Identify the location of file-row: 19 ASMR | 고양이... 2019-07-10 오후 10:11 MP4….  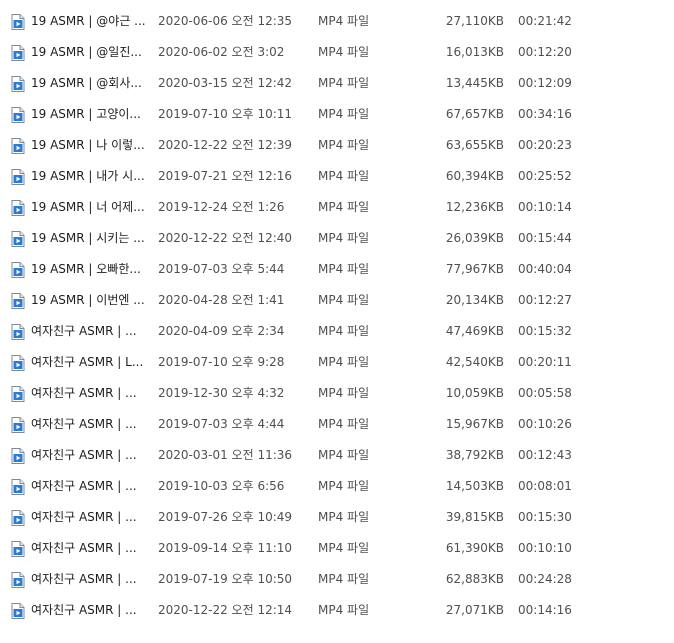
(337, 114).